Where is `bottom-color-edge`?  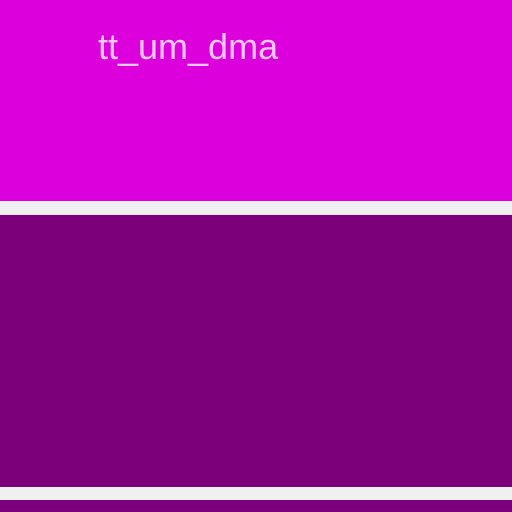
bottom-color-edge is located at coordinates (256, 506).